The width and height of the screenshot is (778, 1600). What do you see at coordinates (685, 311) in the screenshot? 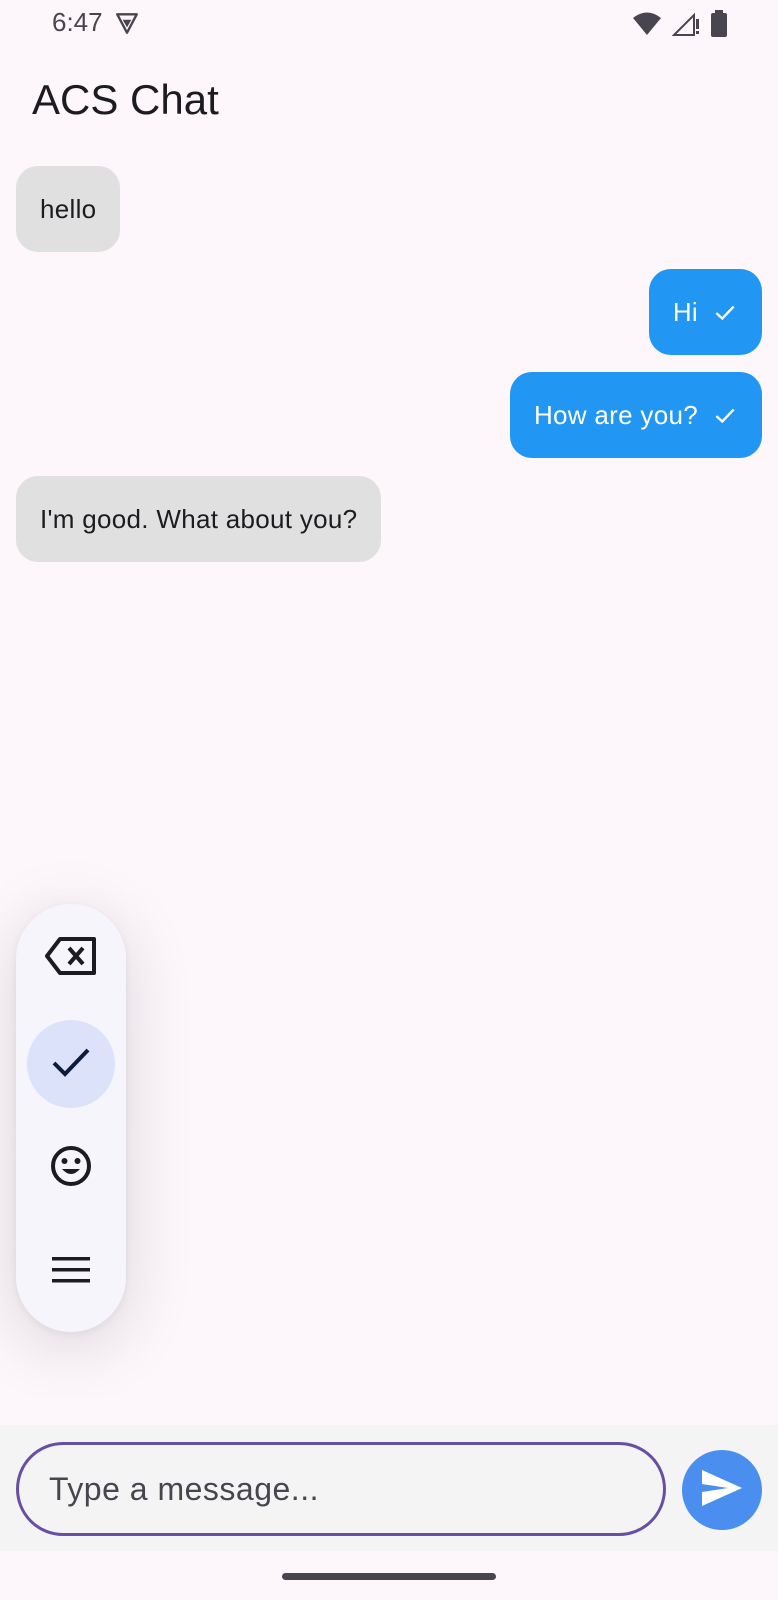
I see `message-text: Hi` at bounding box center [685, 311].